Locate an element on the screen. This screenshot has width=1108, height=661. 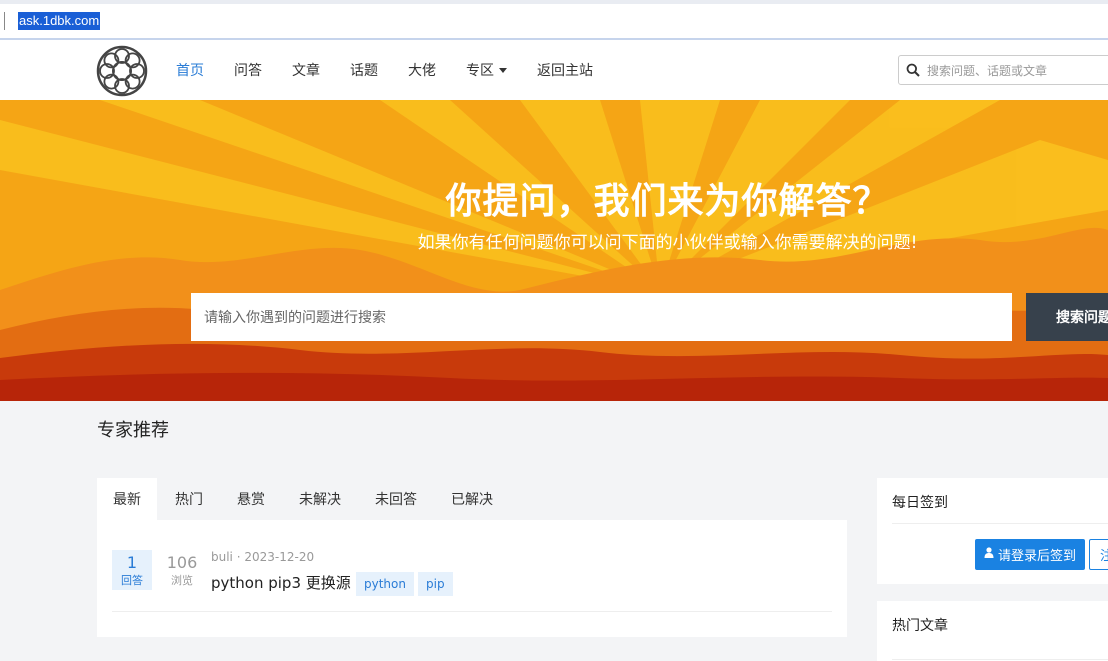
register-button: 注 is located at coordinates (1098, 554).